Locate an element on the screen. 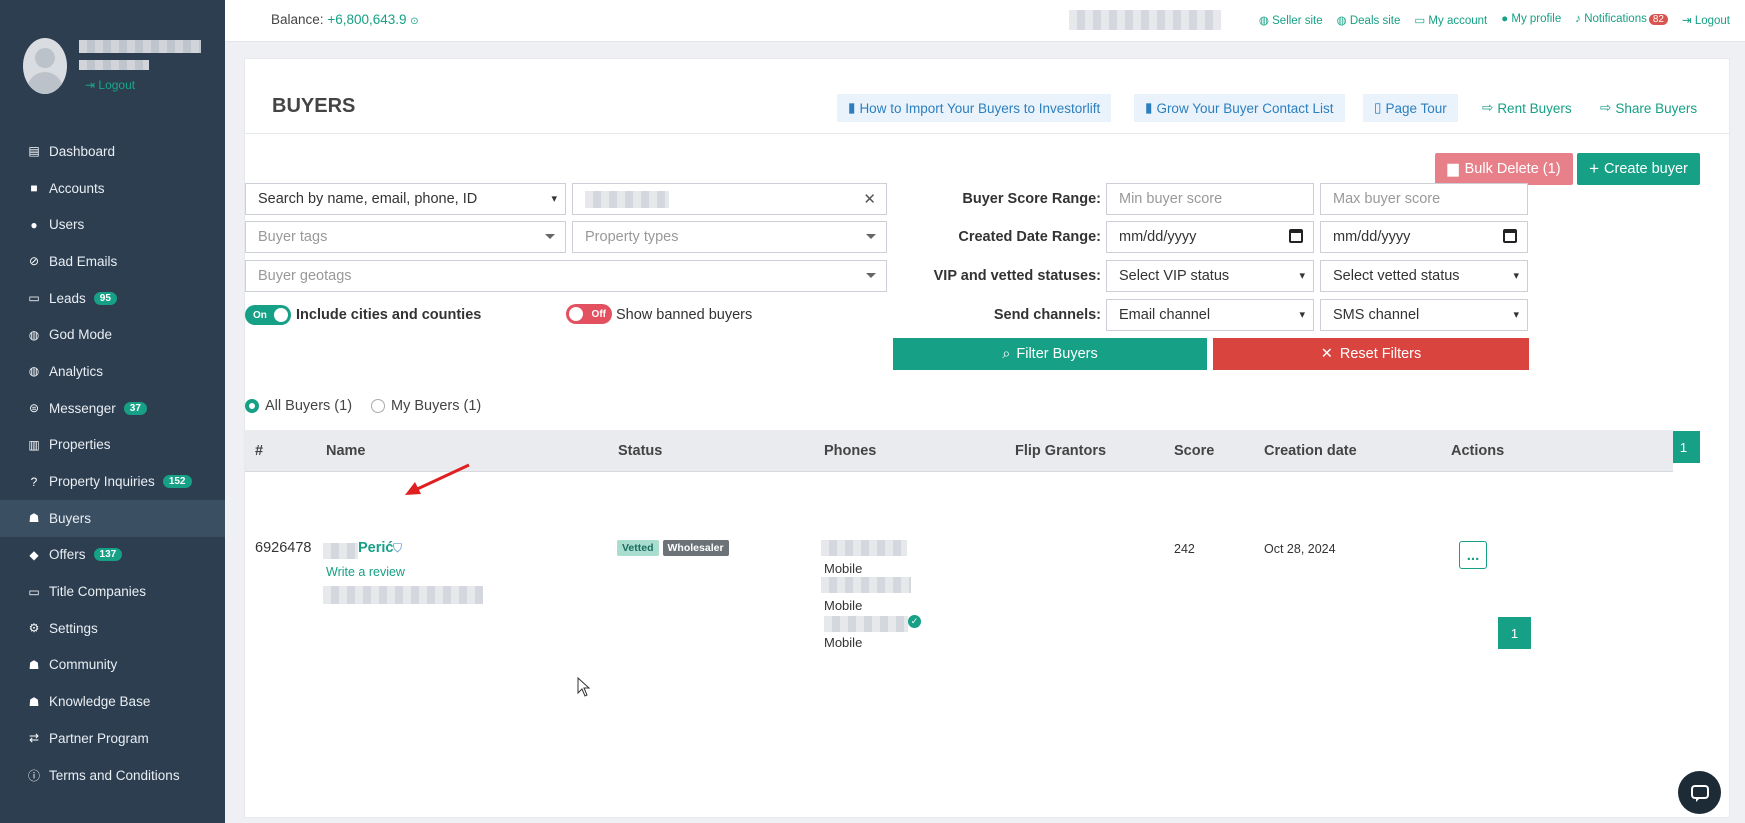 The height and width of the screenshot is (823, 1745). filter-buyers-button: ⌕ Filter Buyers is located at coordinates (1050, 354).